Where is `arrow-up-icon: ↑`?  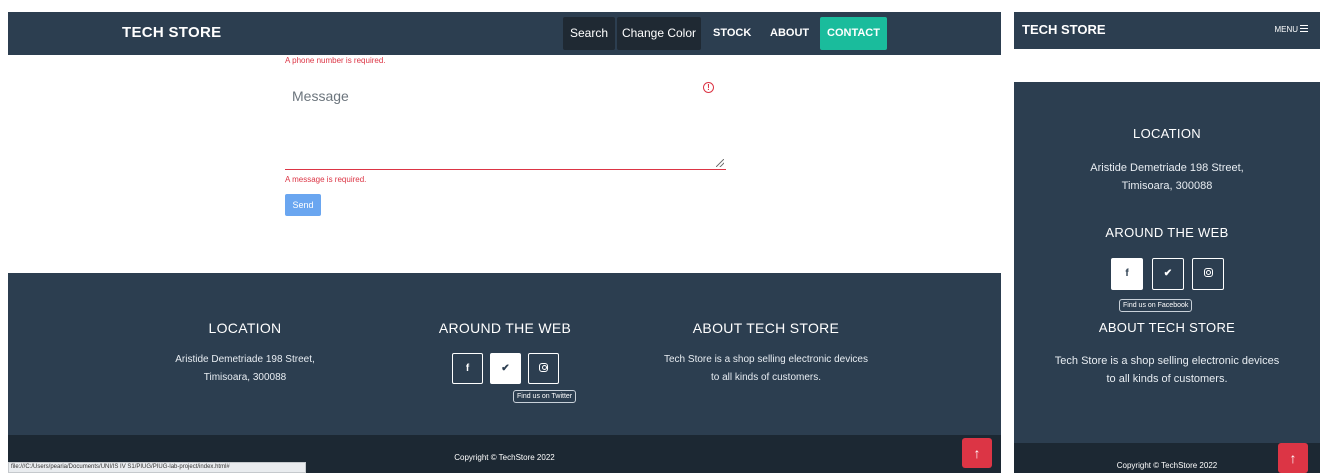 arrow-up-icon: ↑ is located at coordinates (977, 453).